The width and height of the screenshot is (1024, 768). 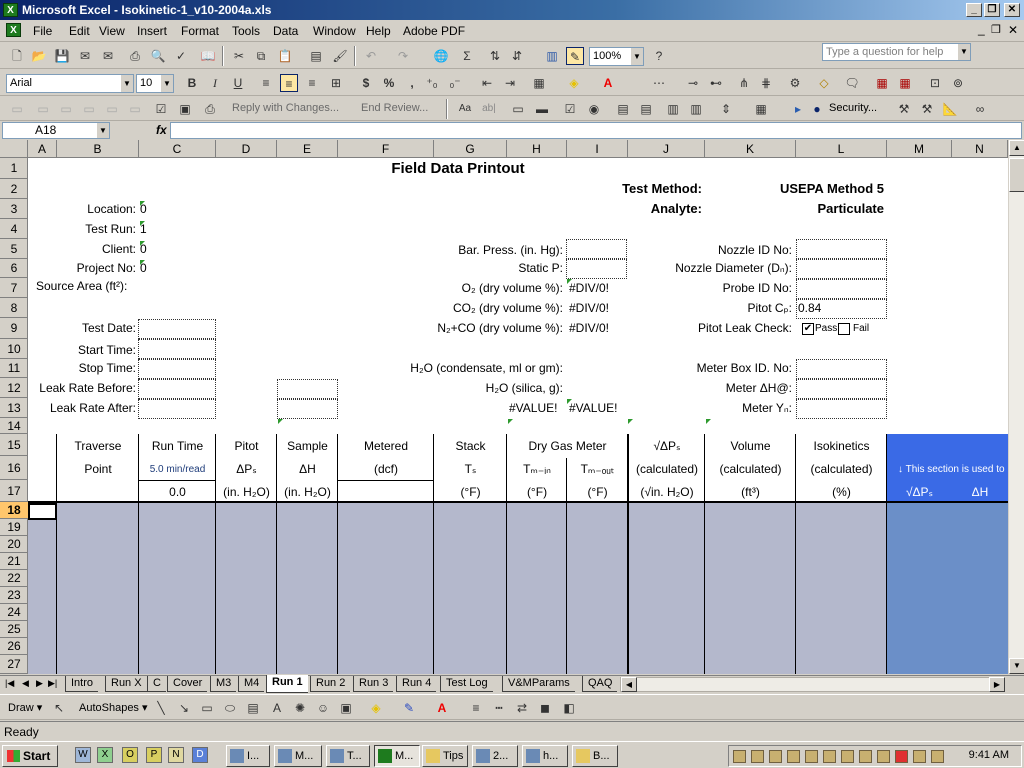 What do you see at coordinates (98, 149) in the screenshot?
I see `col-header-b: B` at bounding box center [98, 149].